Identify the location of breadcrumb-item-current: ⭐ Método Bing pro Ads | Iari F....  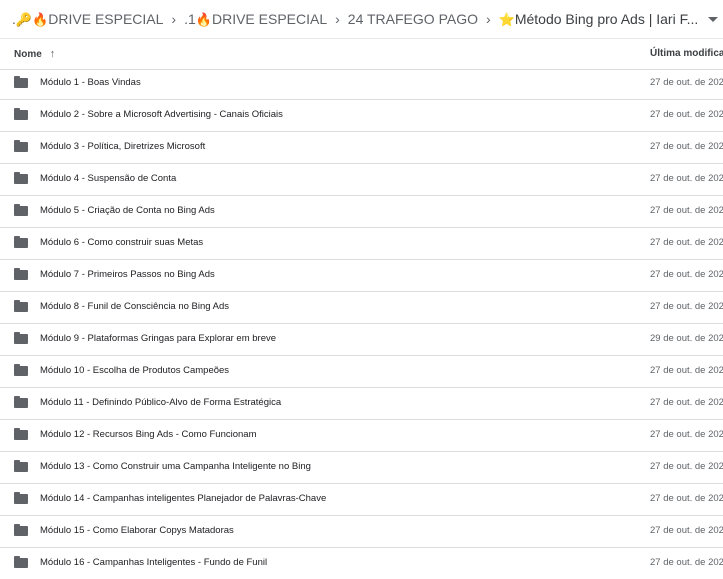
(609, 19).